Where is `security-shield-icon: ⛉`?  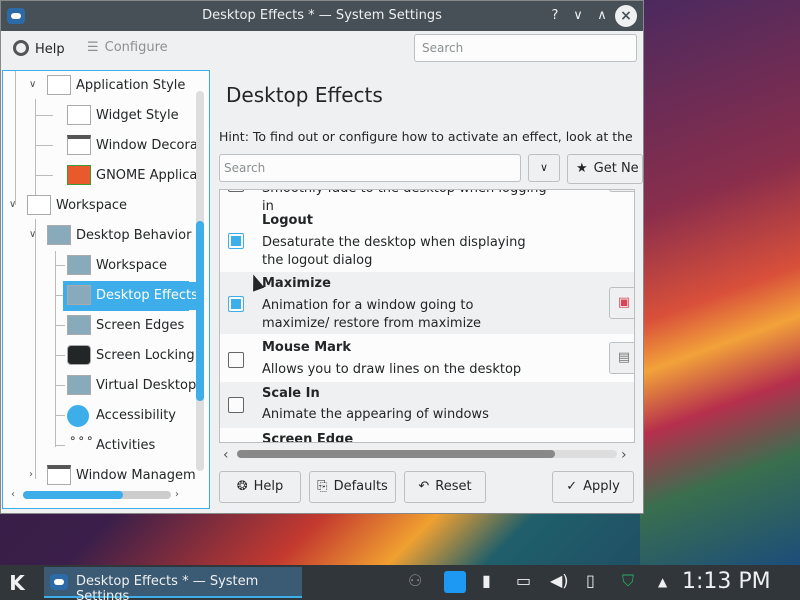
security-shield-icon: ⛉ is located at coordinates (628, 581).